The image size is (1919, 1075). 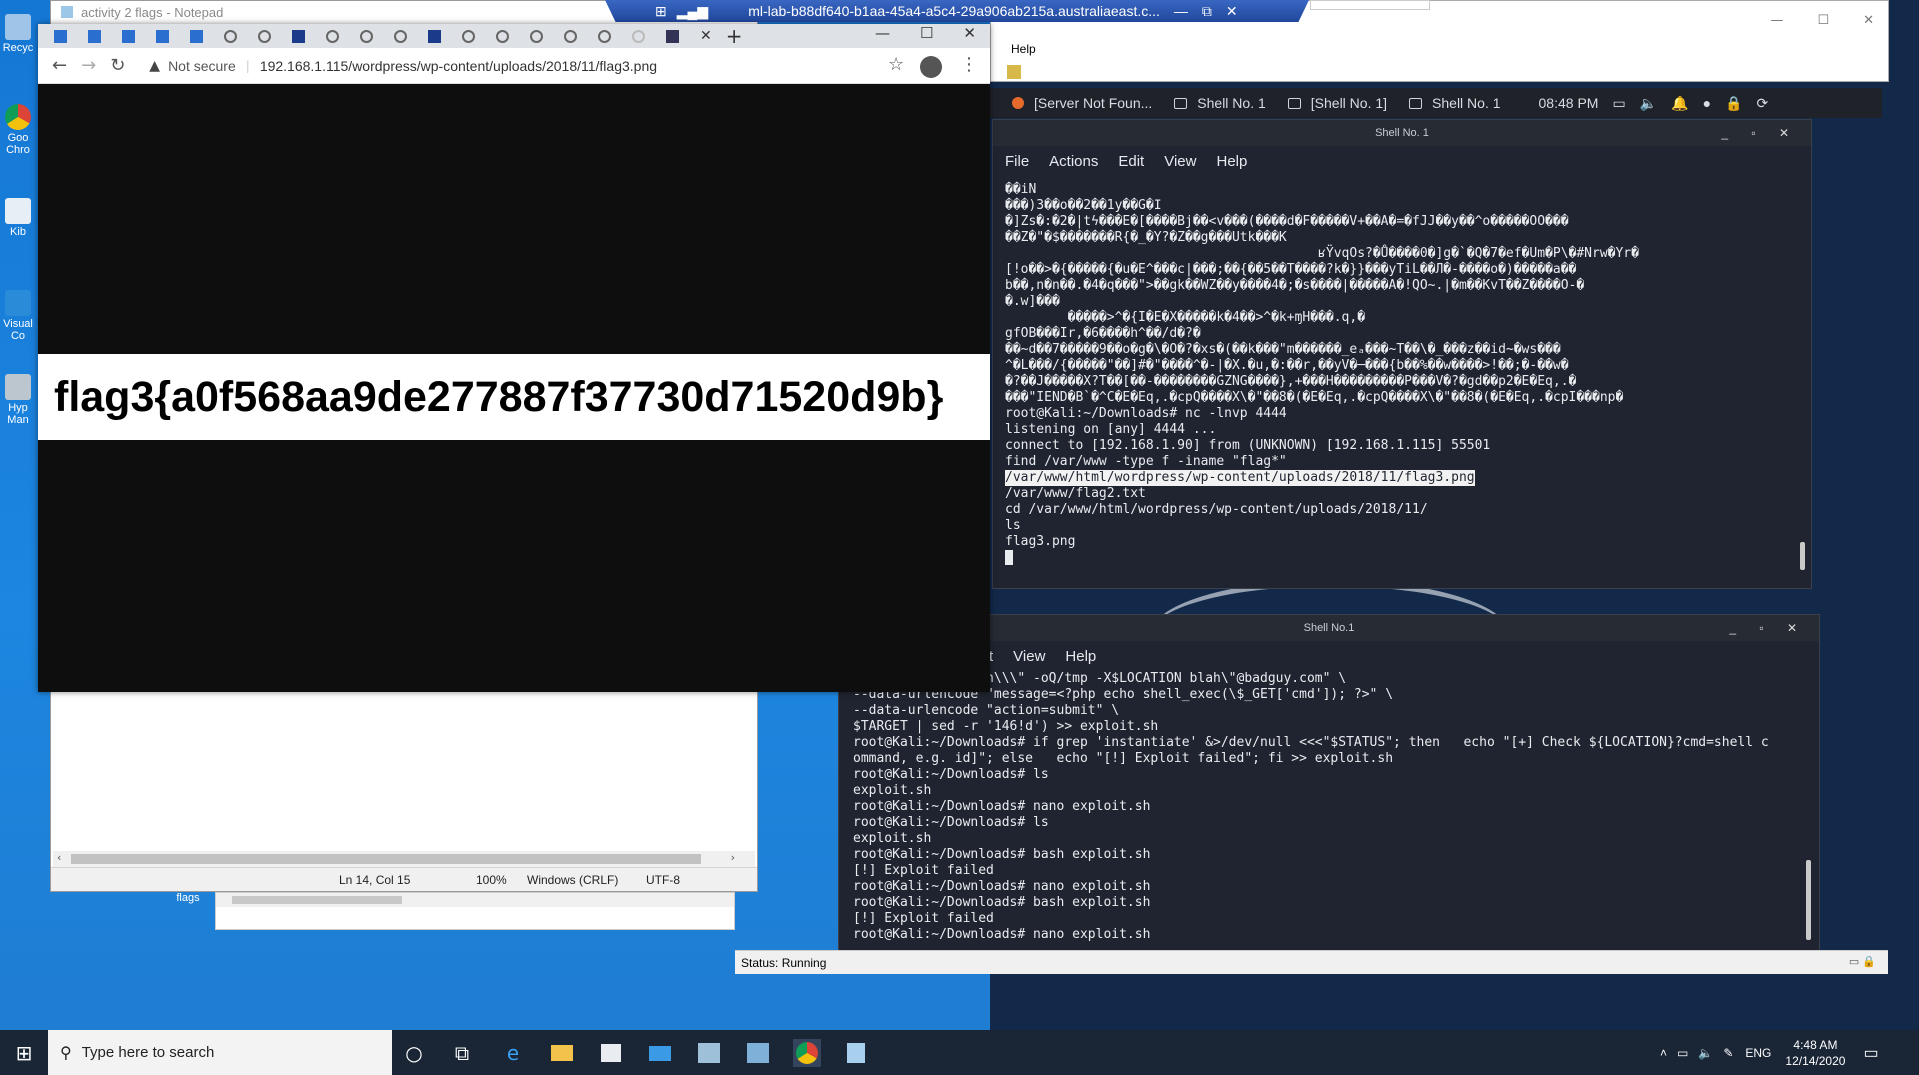 I want to click on menu-edit: Edit, so click(x=1131, y=161).